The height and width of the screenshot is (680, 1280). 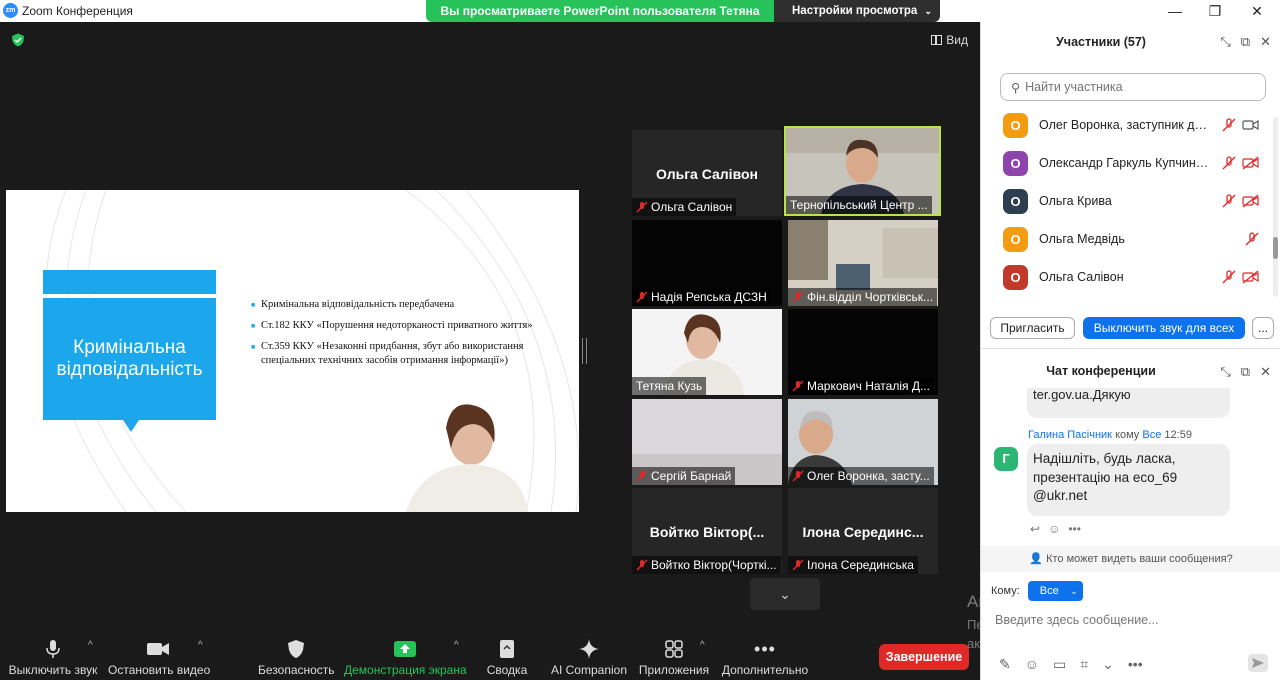 I want to click on chat-tools: ✎ ☺ ▭ ⌗ ⌄ •••, so click(x=1071, y=664).